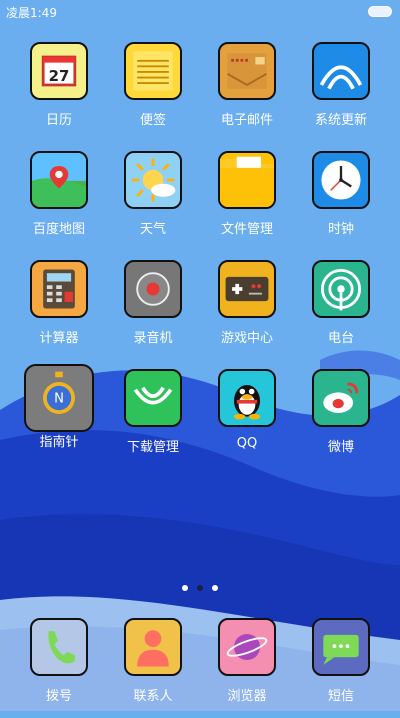 The width and height of the screenshot is (400, 718). Describe the element at coordinates (152, 229) in the screenshot. I see `app-label: 天气` at that location.